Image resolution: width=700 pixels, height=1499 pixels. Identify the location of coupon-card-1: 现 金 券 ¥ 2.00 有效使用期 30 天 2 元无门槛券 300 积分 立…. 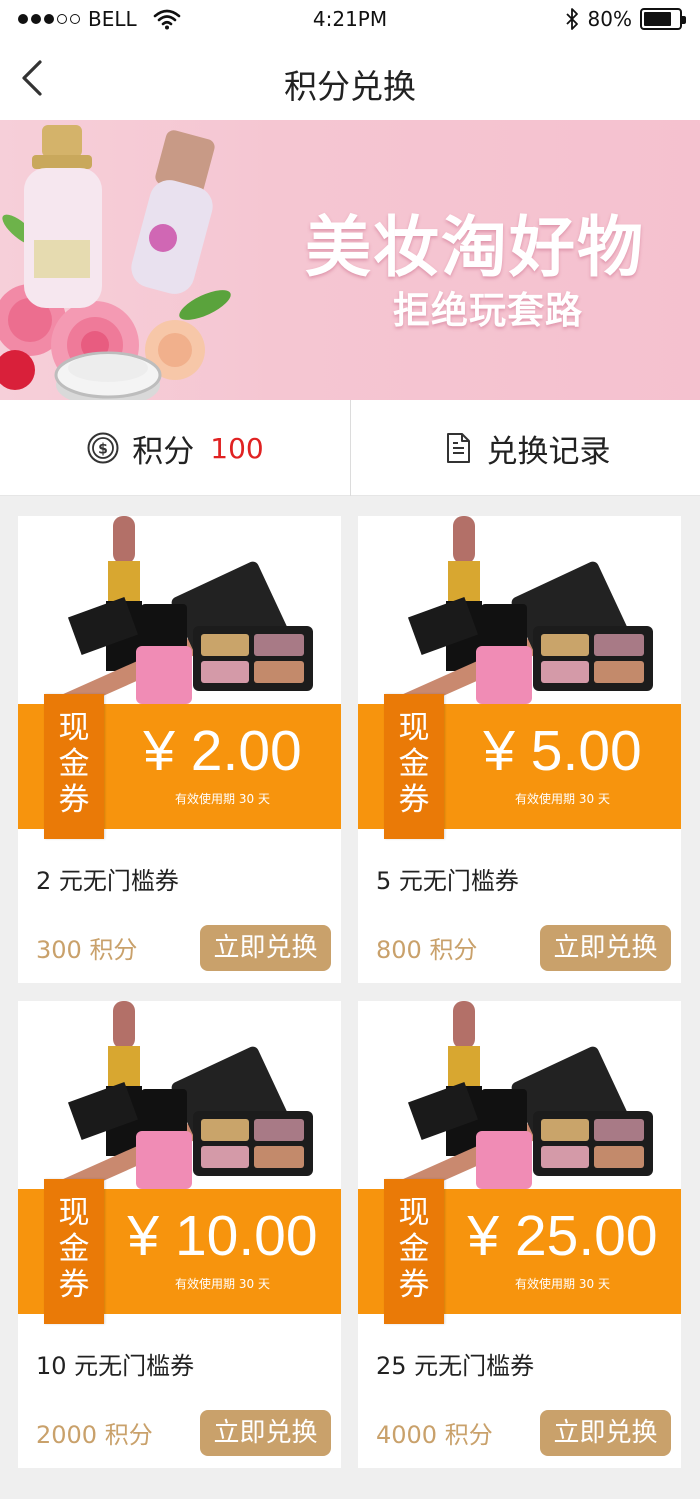
(179, 749).